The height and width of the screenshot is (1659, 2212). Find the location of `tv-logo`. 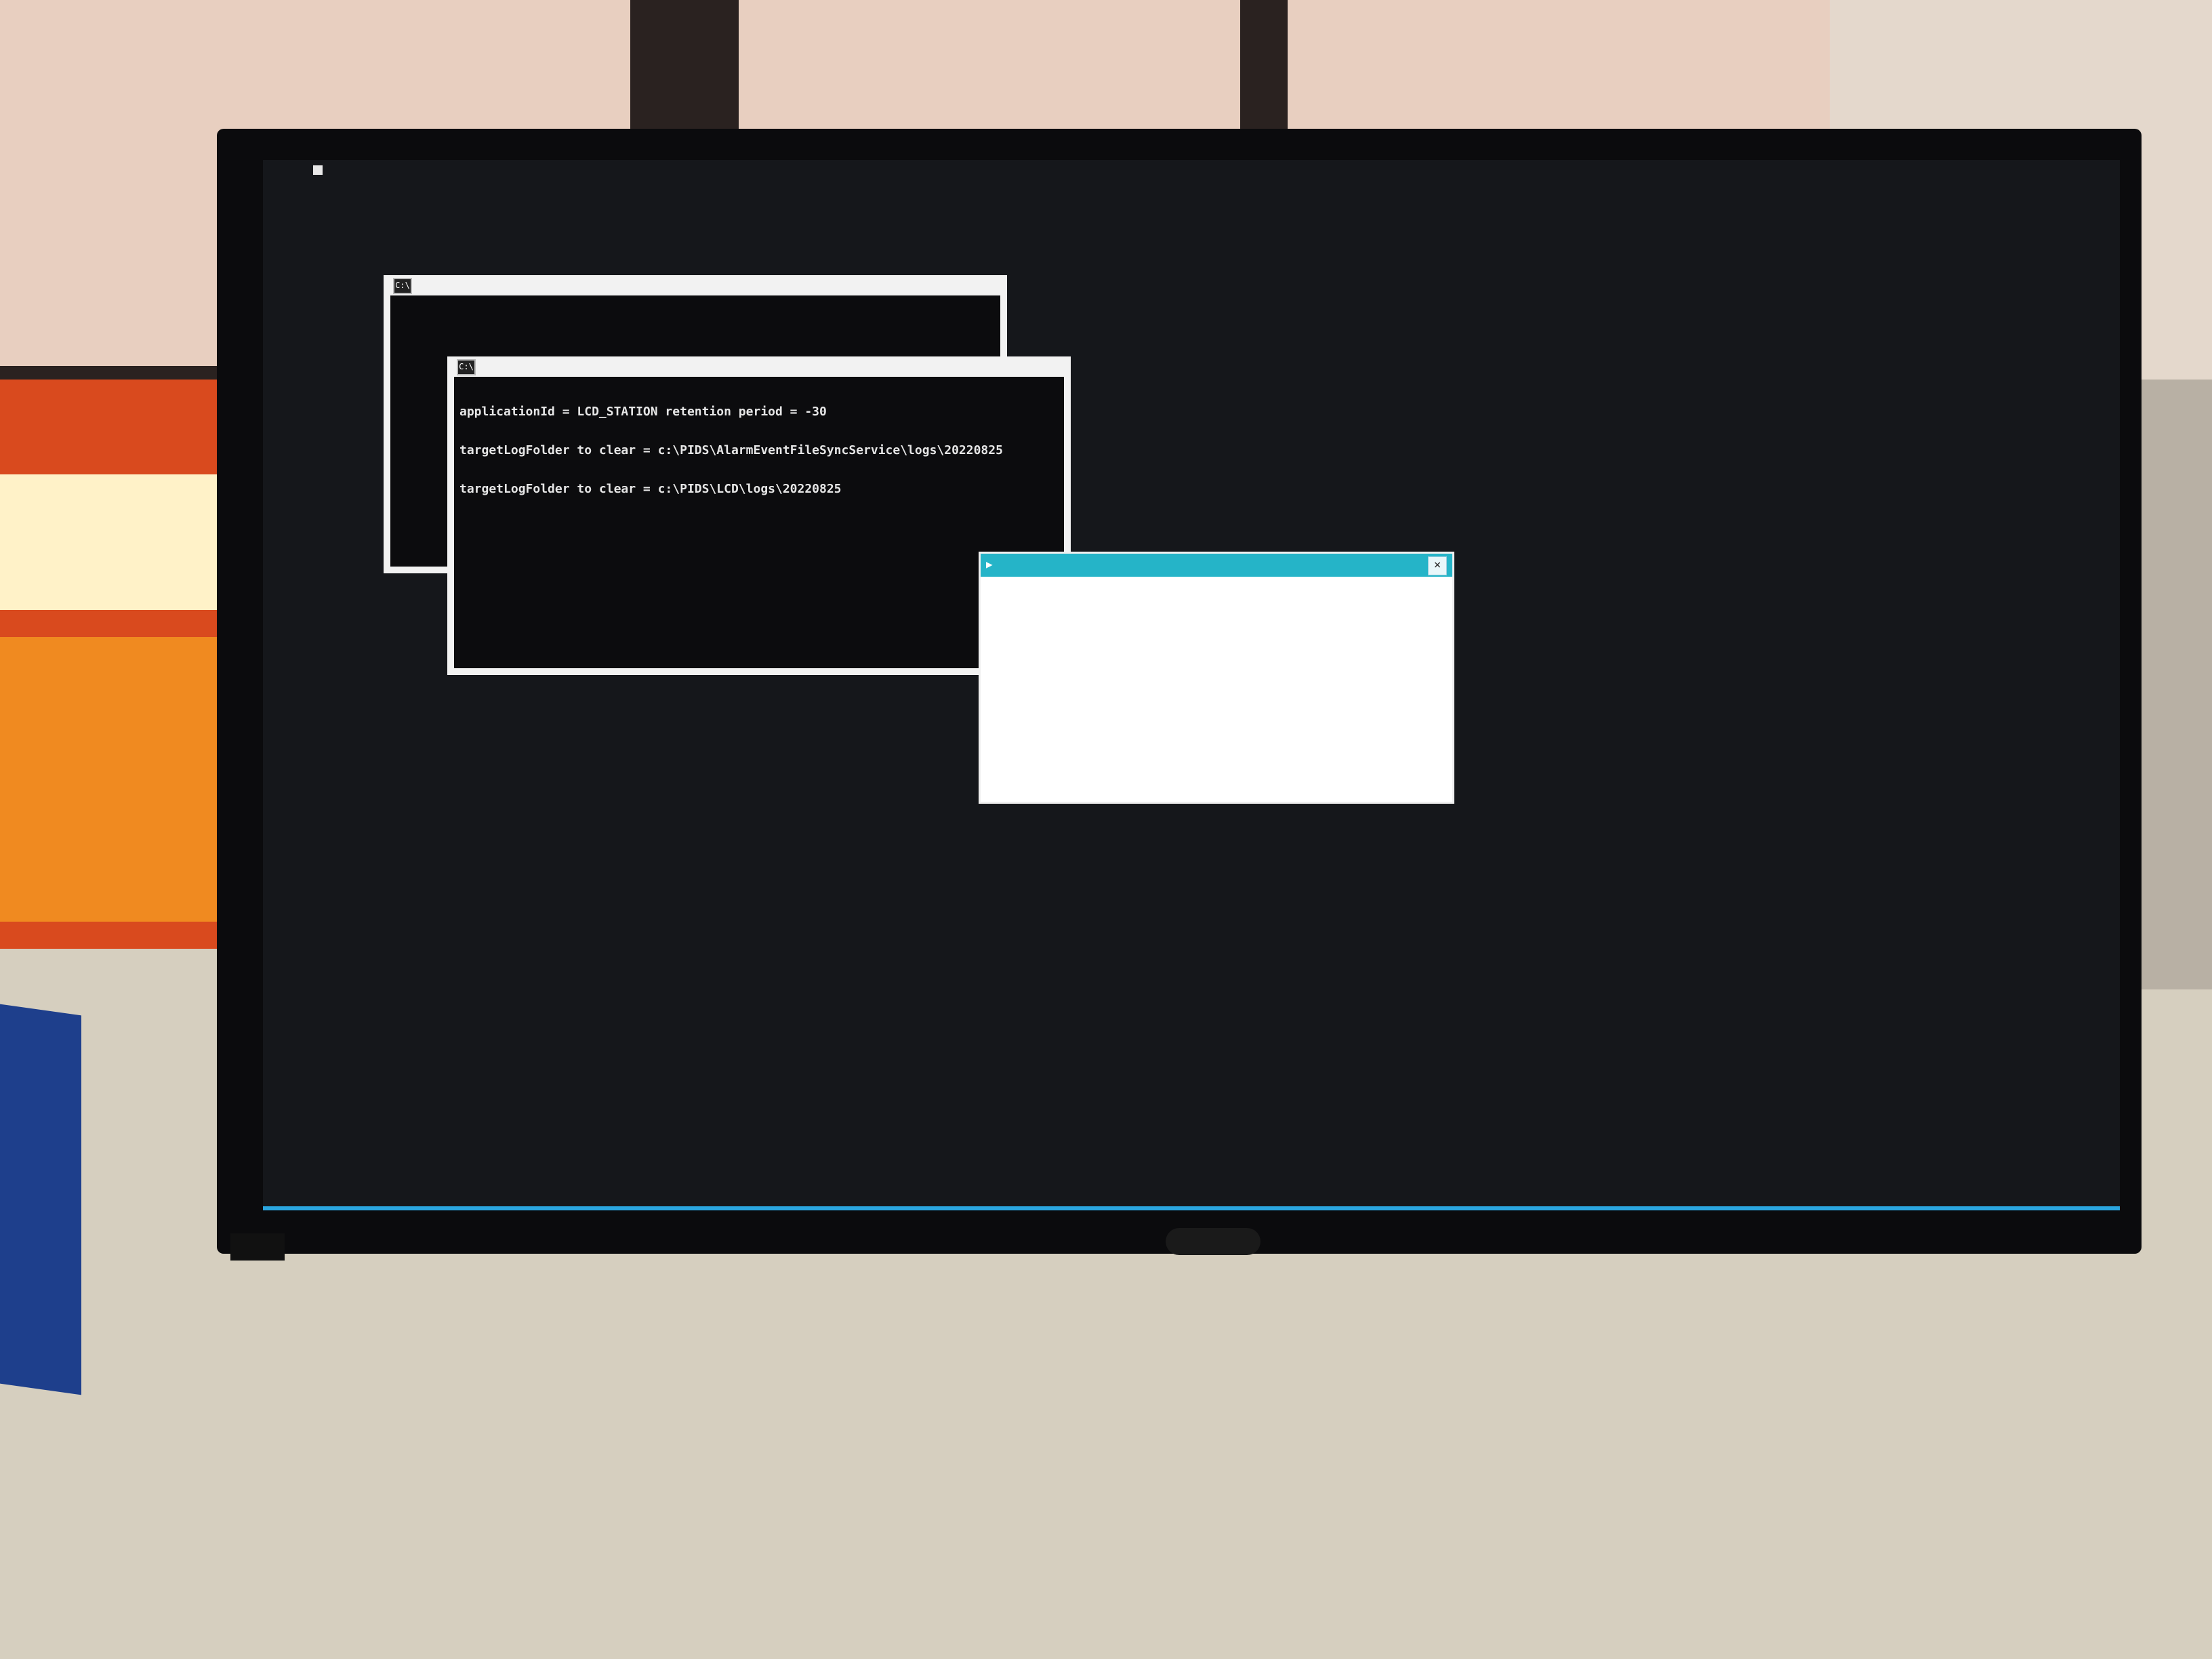

tv-logo is located at coordinates (1213, 1242).